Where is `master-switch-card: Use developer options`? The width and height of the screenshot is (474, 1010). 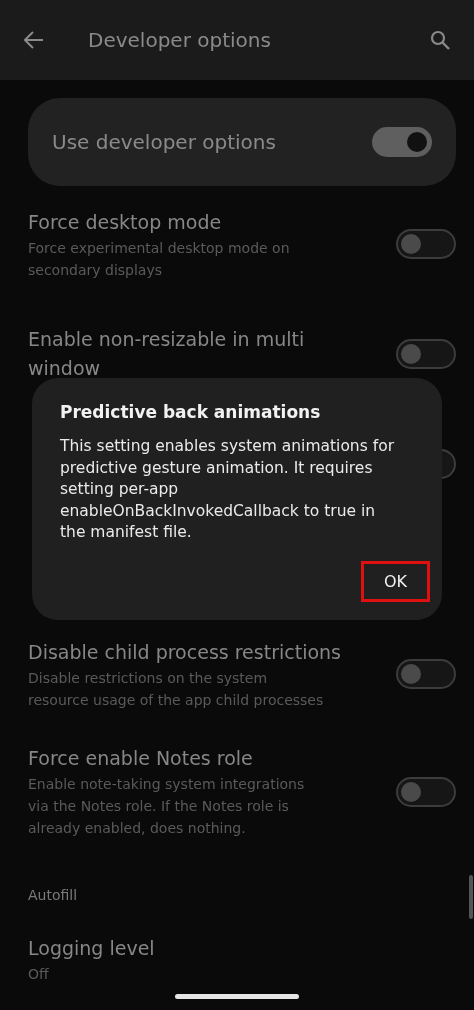 master-switch-card: Use developer options is located at coordinates (242, 142).